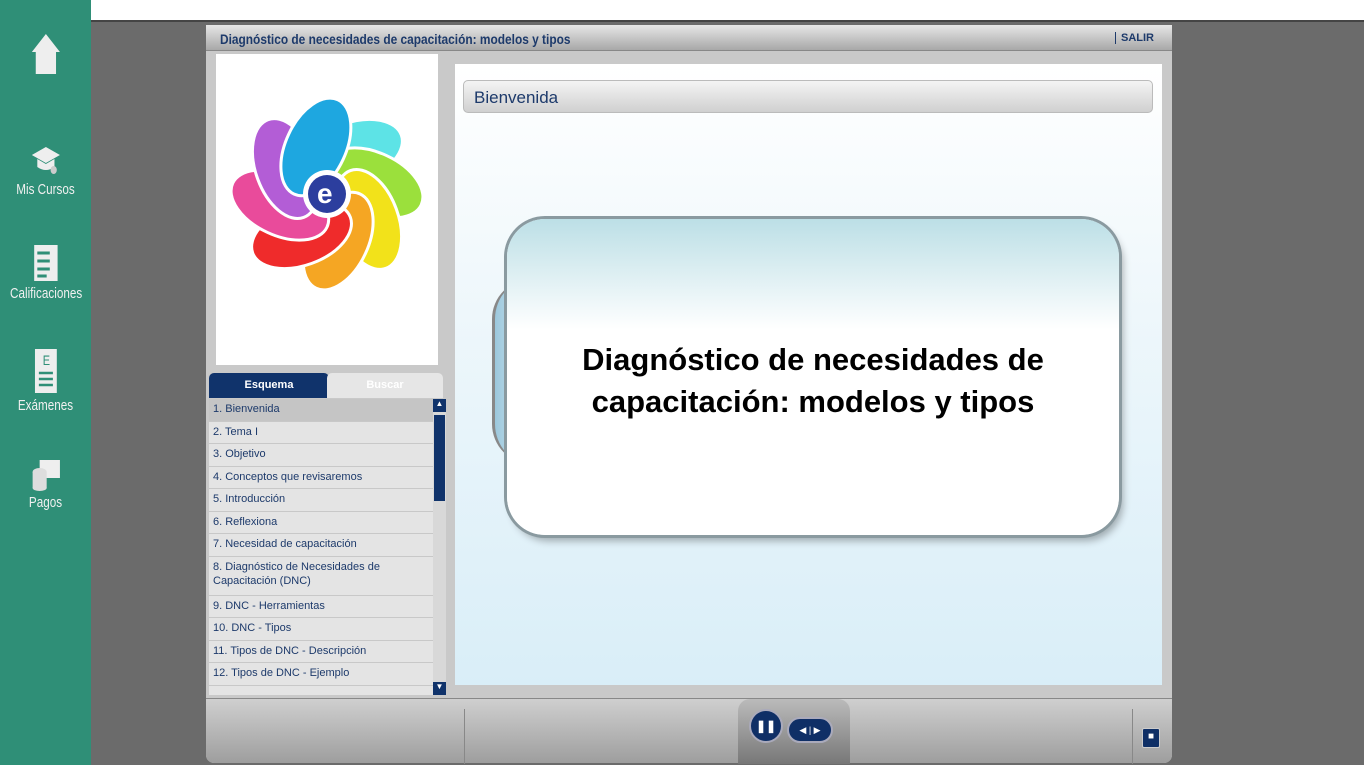  Describe the element at coordinates (321, 629) in the screenshot. I see `outline-item: 10. DNC - Tipos` at that location.